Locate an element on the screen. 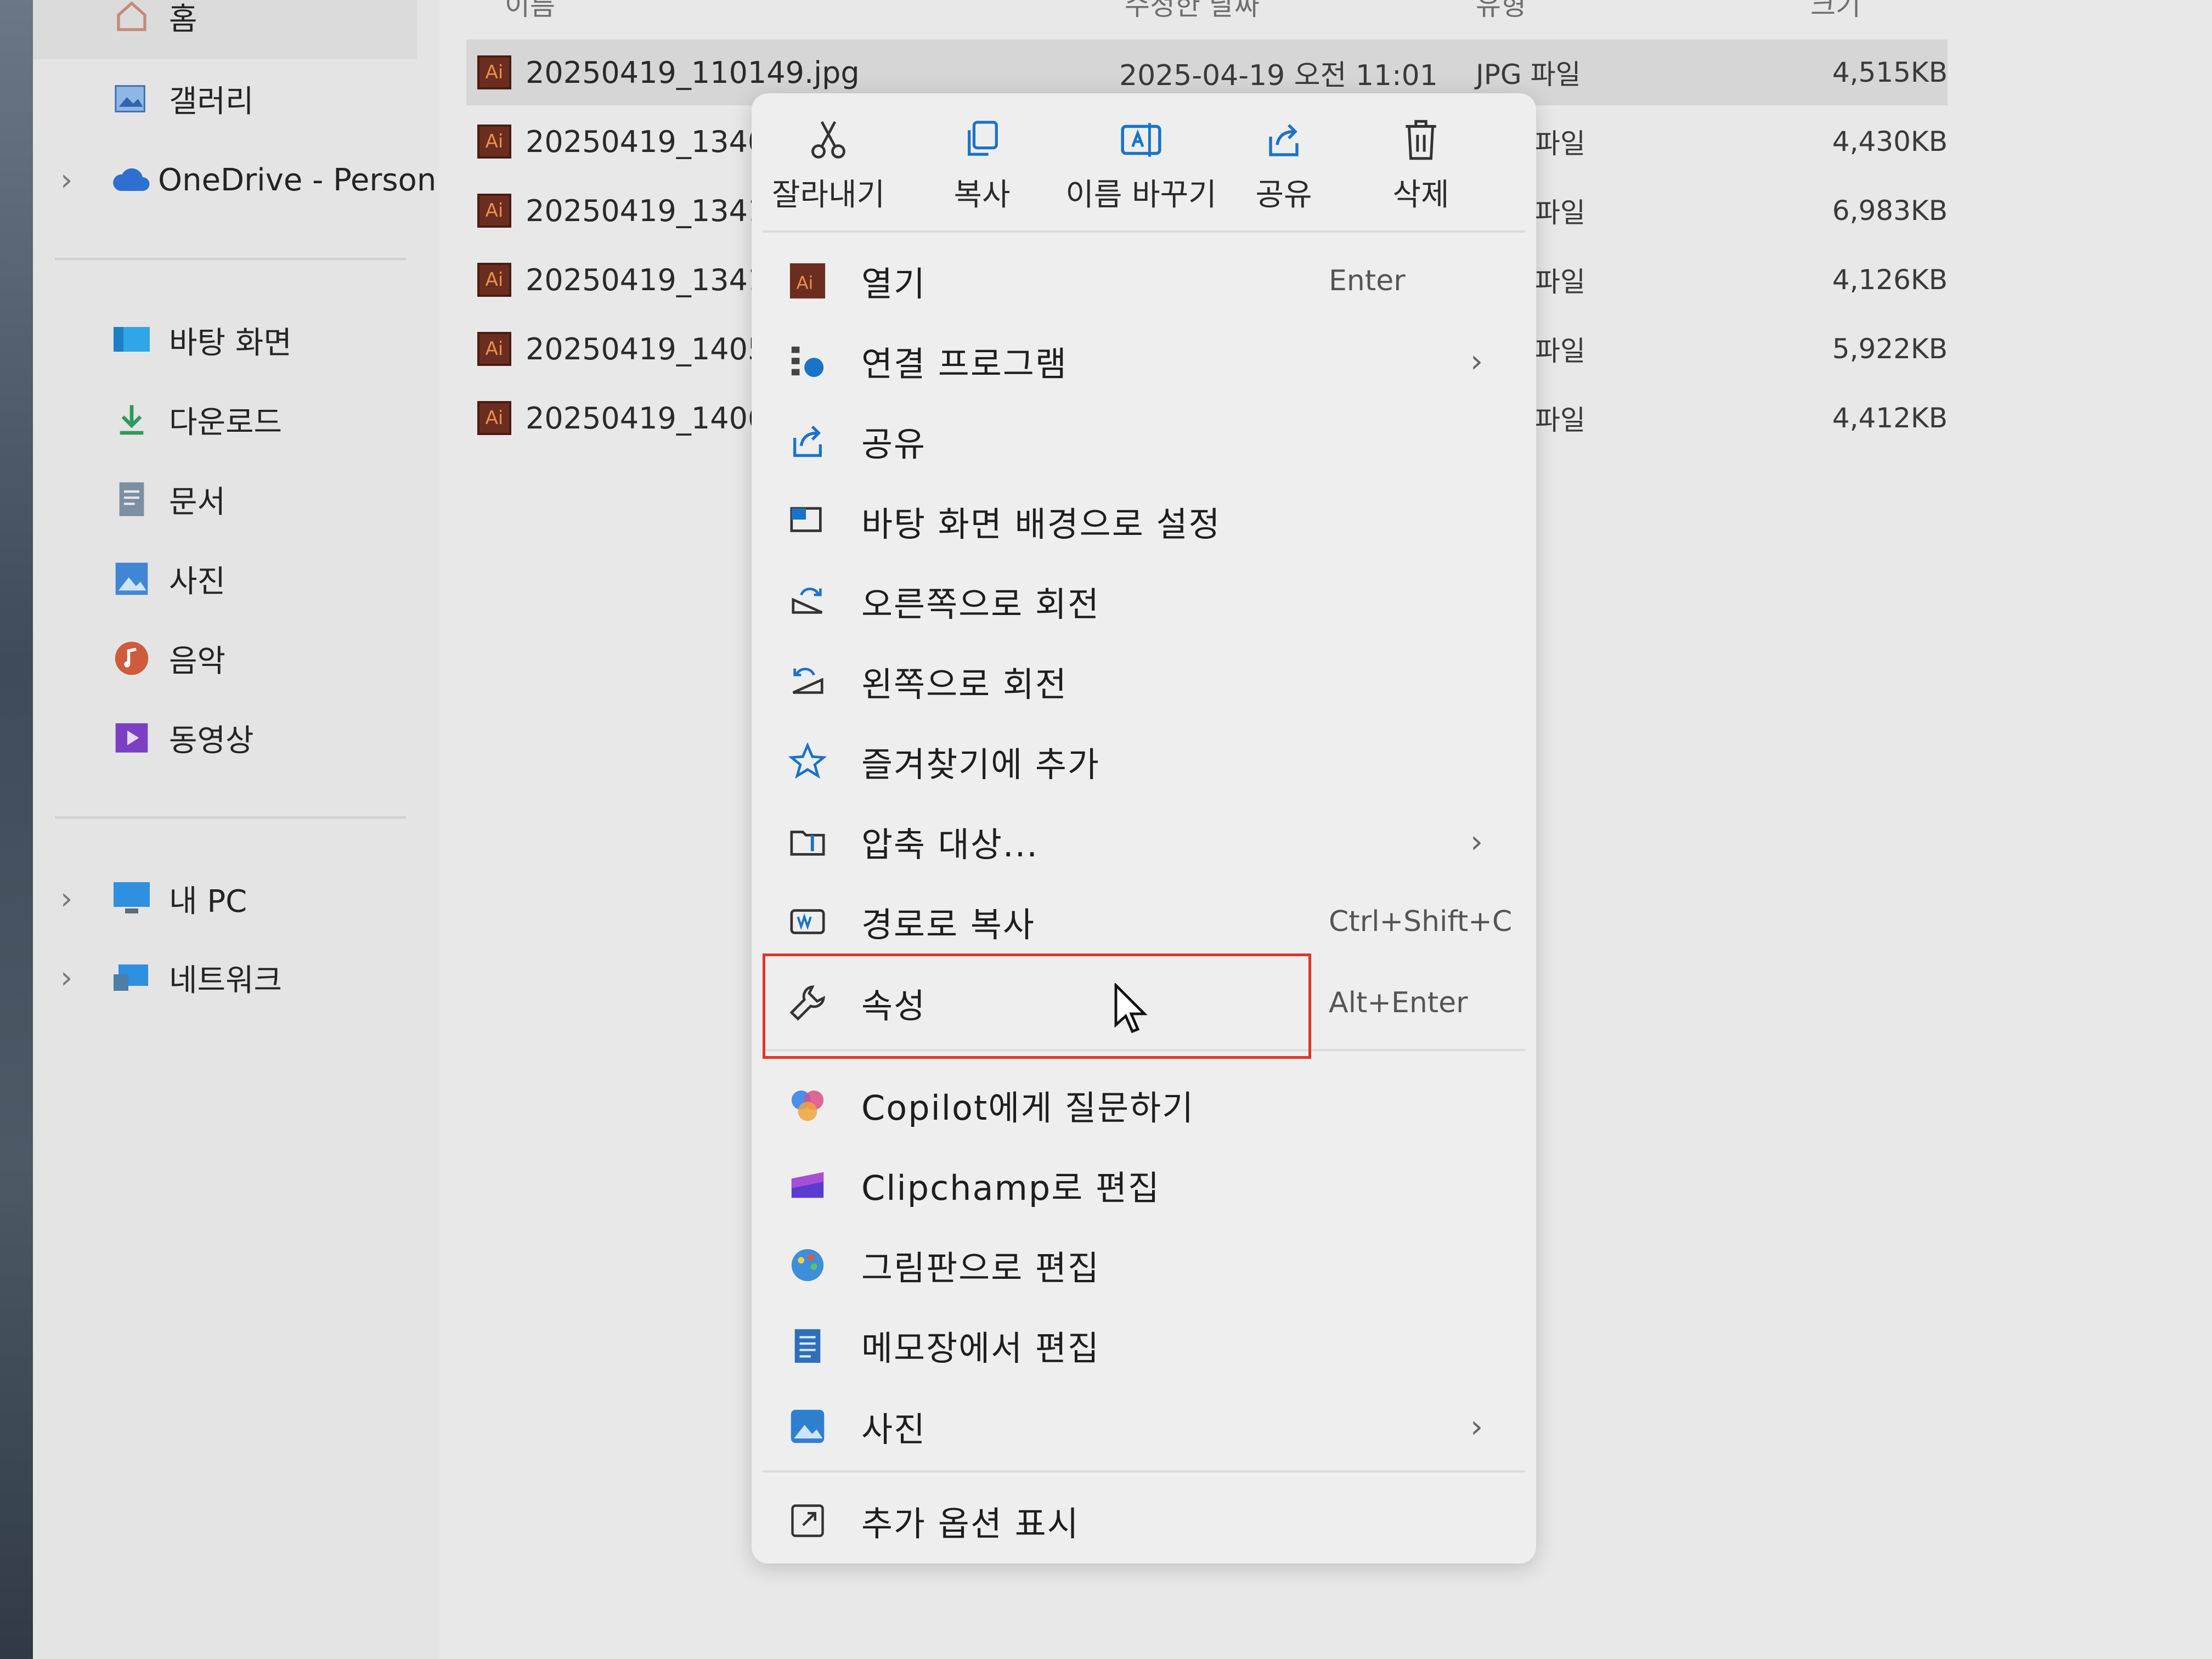  sidebar-item-label: 다운로드 is located at coordinates (226, 423).